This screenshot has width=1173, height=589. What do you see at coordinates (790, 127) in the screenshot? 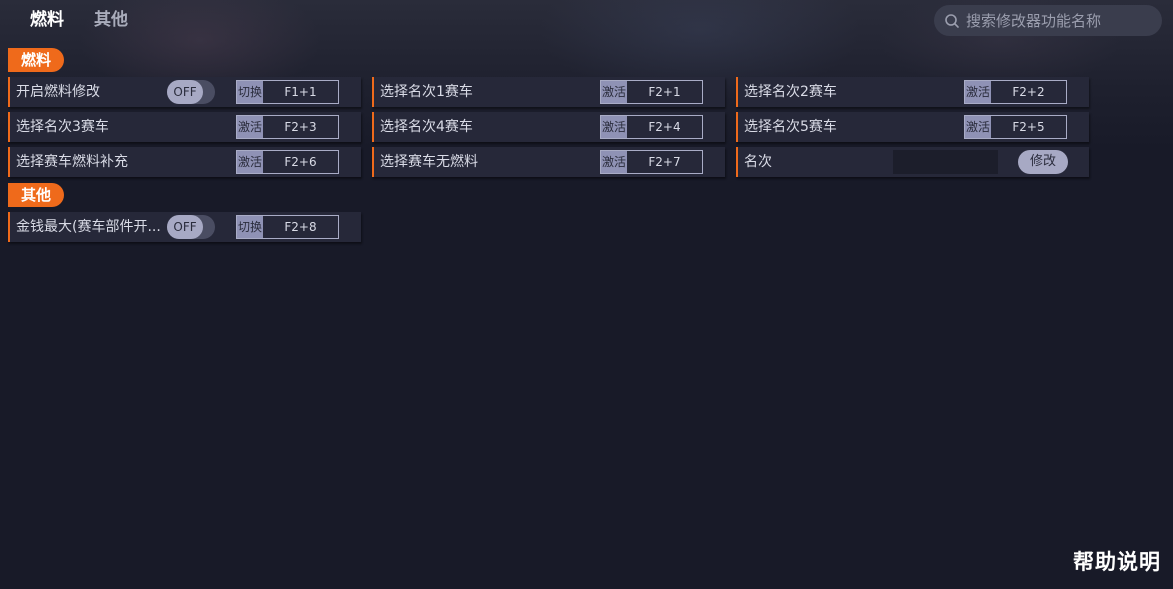
I see `option-label: 选择名次5赛车` at bounding box center [790, 127].